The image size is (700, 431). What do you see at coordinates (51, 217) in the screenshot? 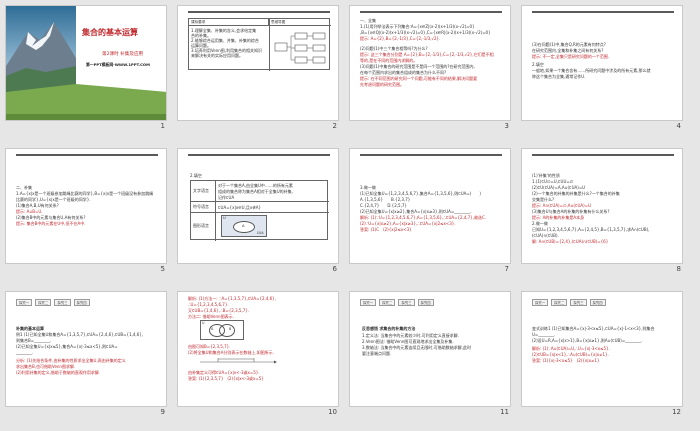
I see `text-line: (2)集合B中的元素与集合U,A有何关系?` at bounding box center [51, 217].